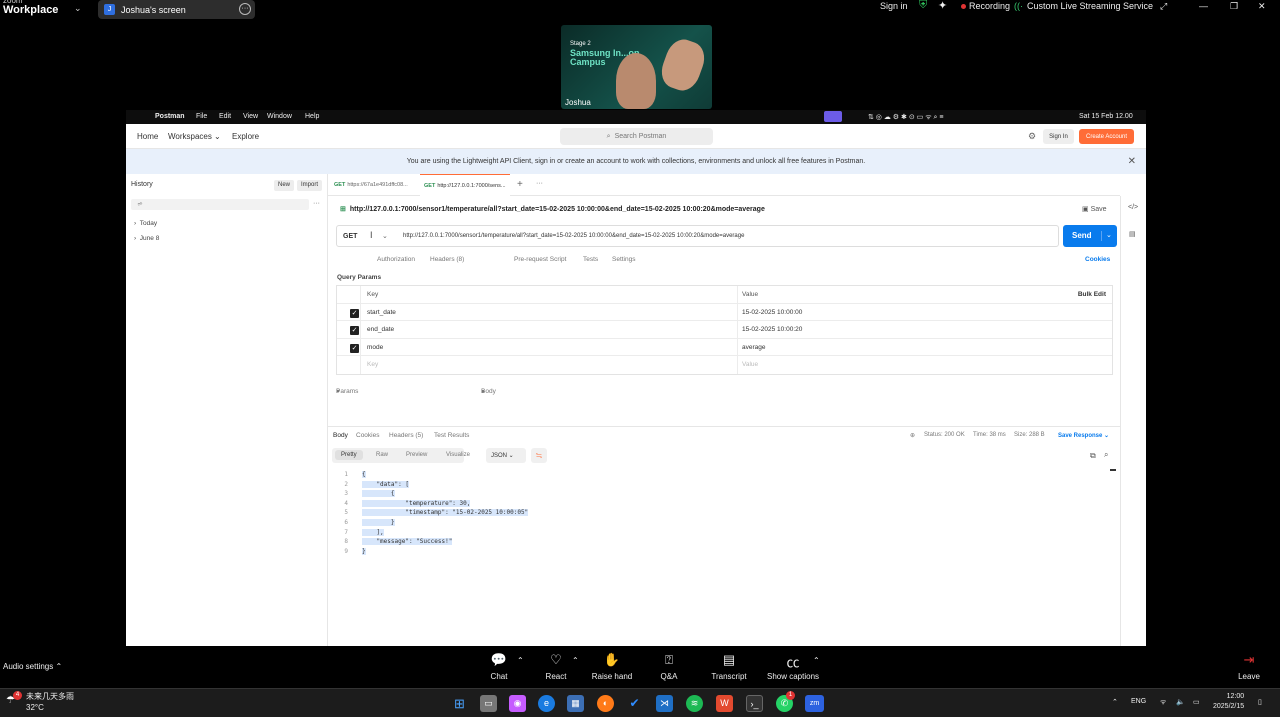  Describe the element at coordinates (349, 455) in the screenshot. I see `view-pretty: Pretty` at that location.